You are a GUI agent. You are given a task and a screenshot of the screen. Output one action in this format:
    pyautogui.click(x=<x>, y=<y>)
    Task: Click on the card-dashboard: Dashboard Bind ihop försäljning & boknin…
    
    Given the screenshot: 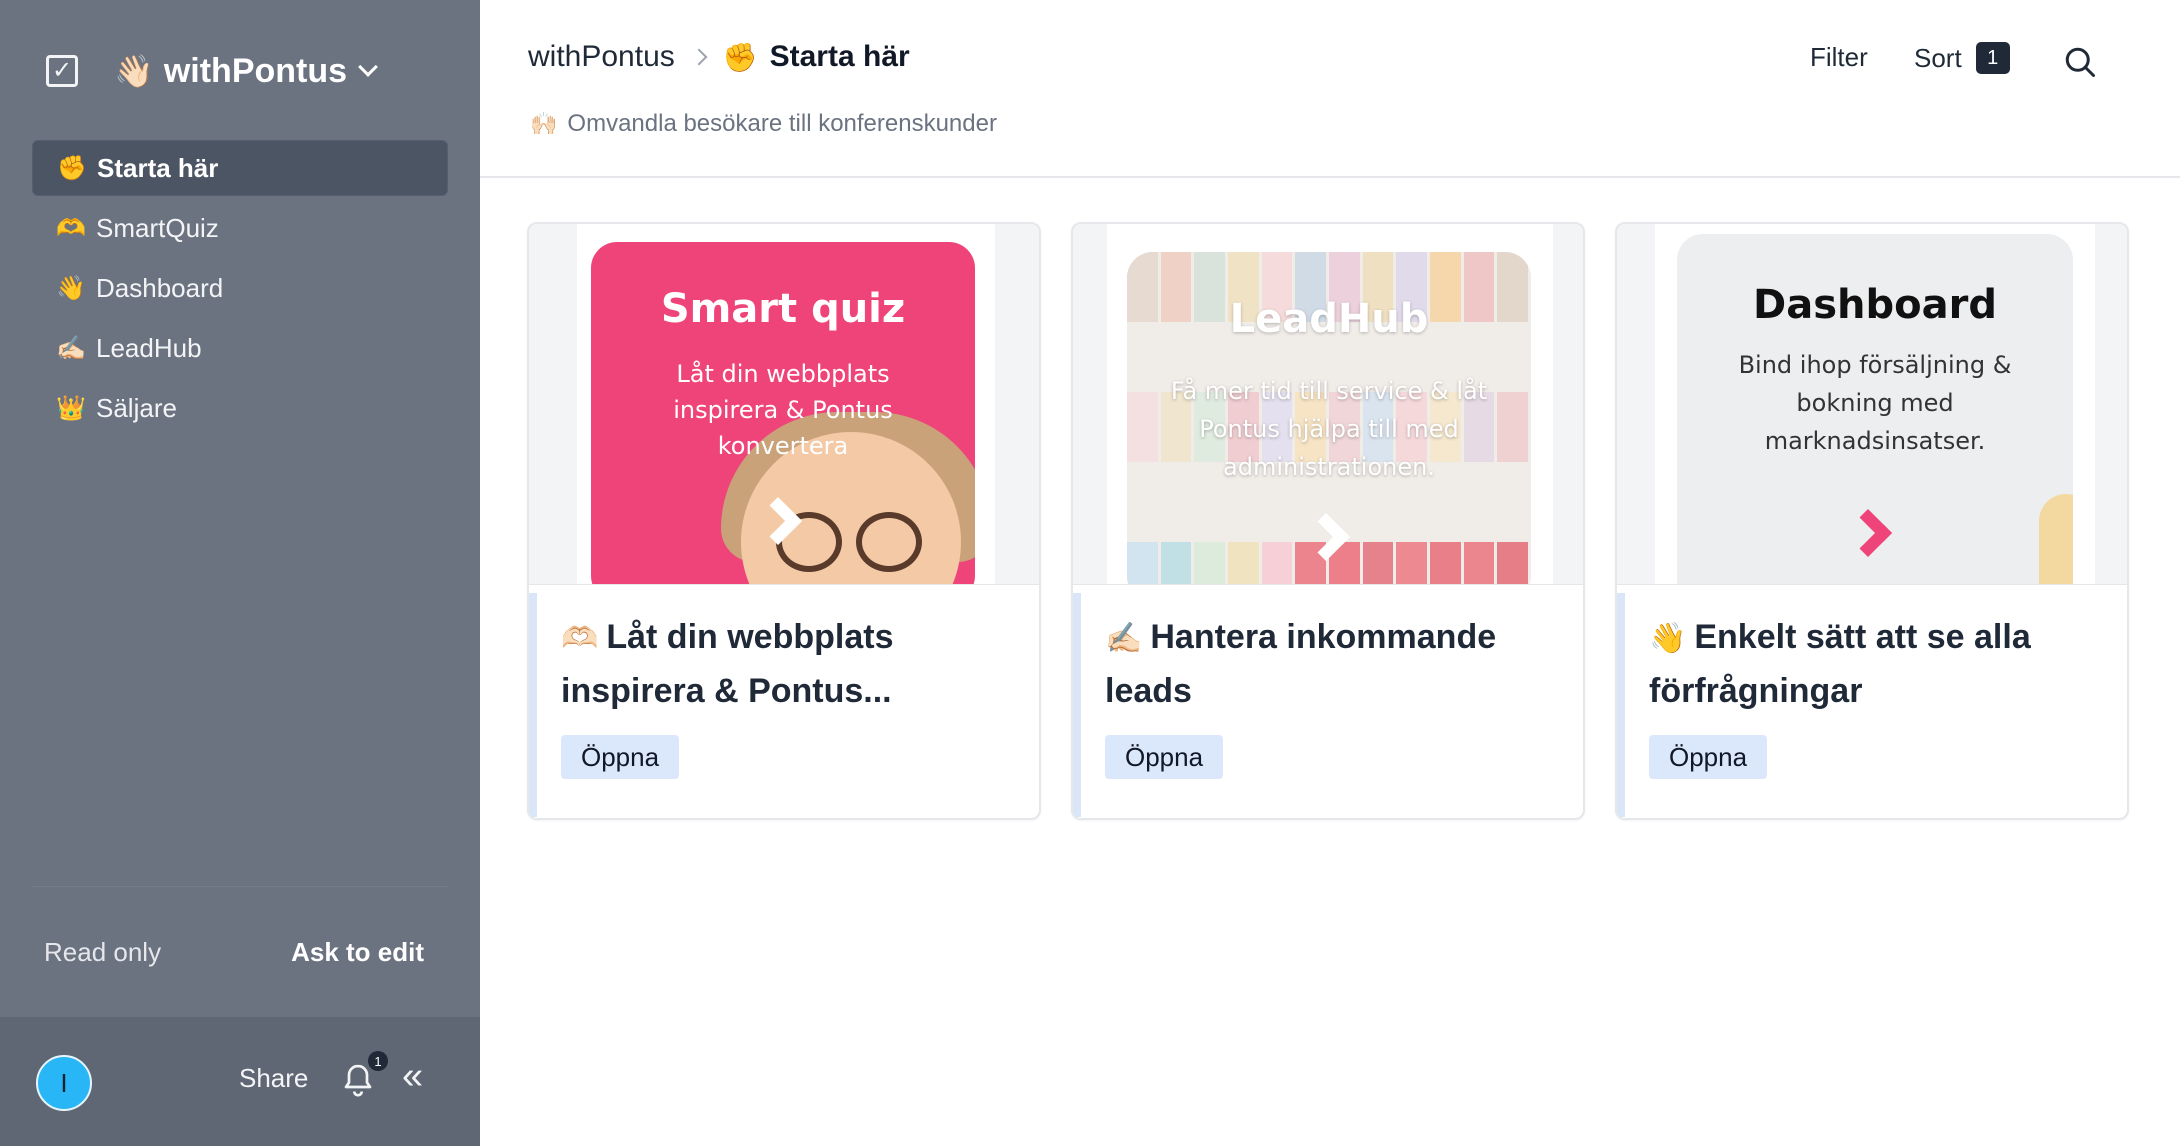 What is the action you would take?
    pyautogui.click(x=1872, y=521)
    